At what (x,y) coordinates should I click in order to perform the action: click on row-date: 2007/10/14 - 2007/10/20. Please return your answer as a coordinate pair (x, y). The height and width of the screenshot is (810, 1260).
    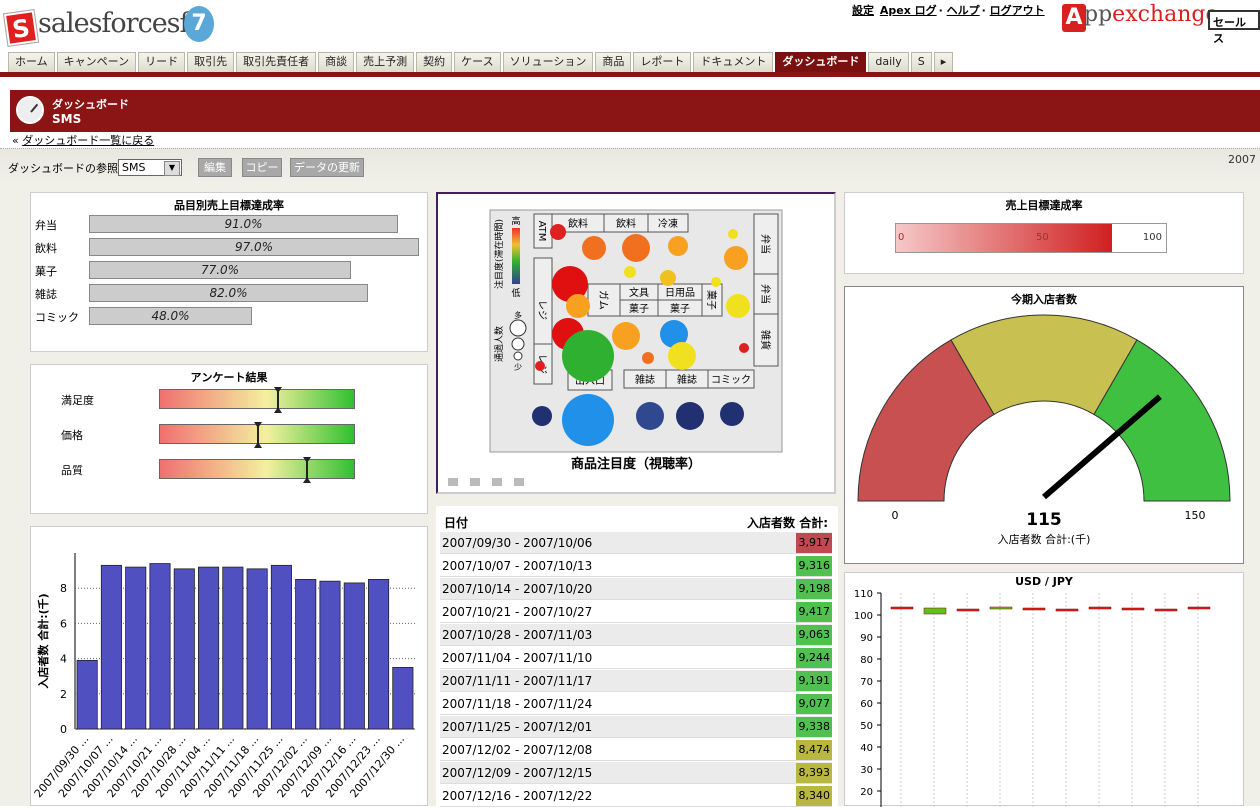
    Looking at the image, I should click on (517, 589).